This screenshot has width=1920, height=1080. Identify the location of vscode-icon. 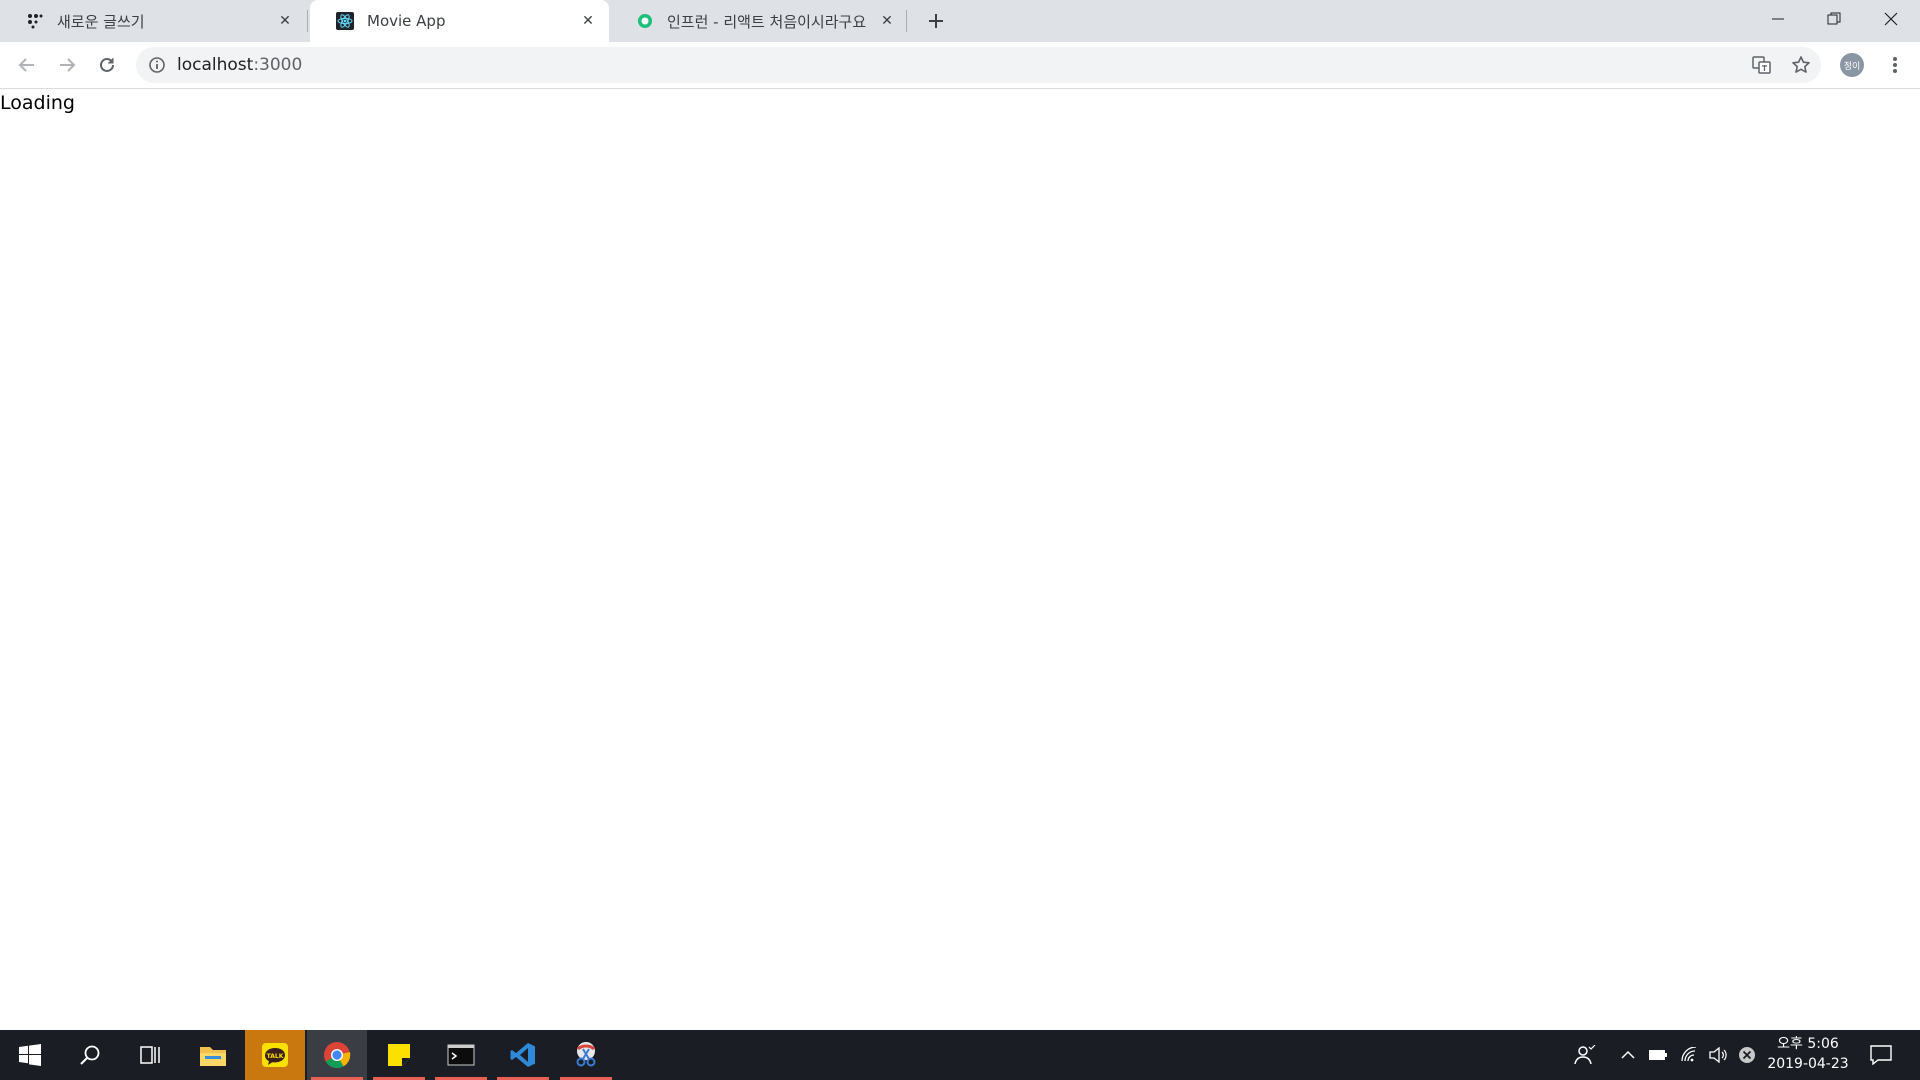
(522, 1055).